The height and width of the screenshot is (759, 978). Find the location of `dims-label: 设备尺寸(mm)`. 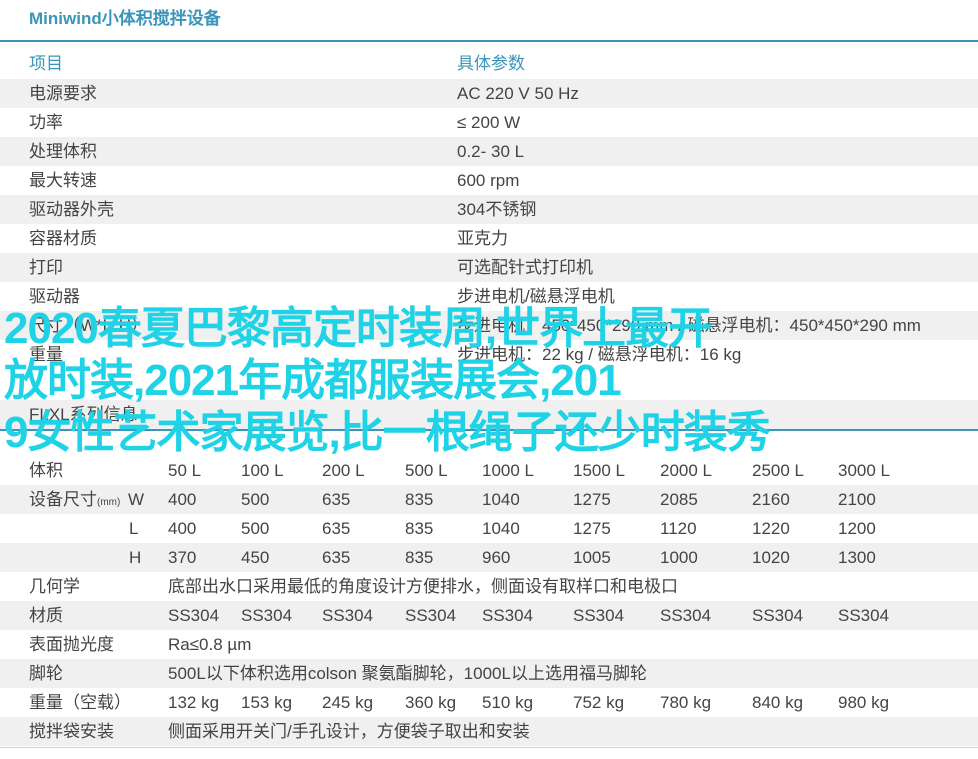

dims-label: 设备尺寸(mm) is located at coordinates (74, 499).